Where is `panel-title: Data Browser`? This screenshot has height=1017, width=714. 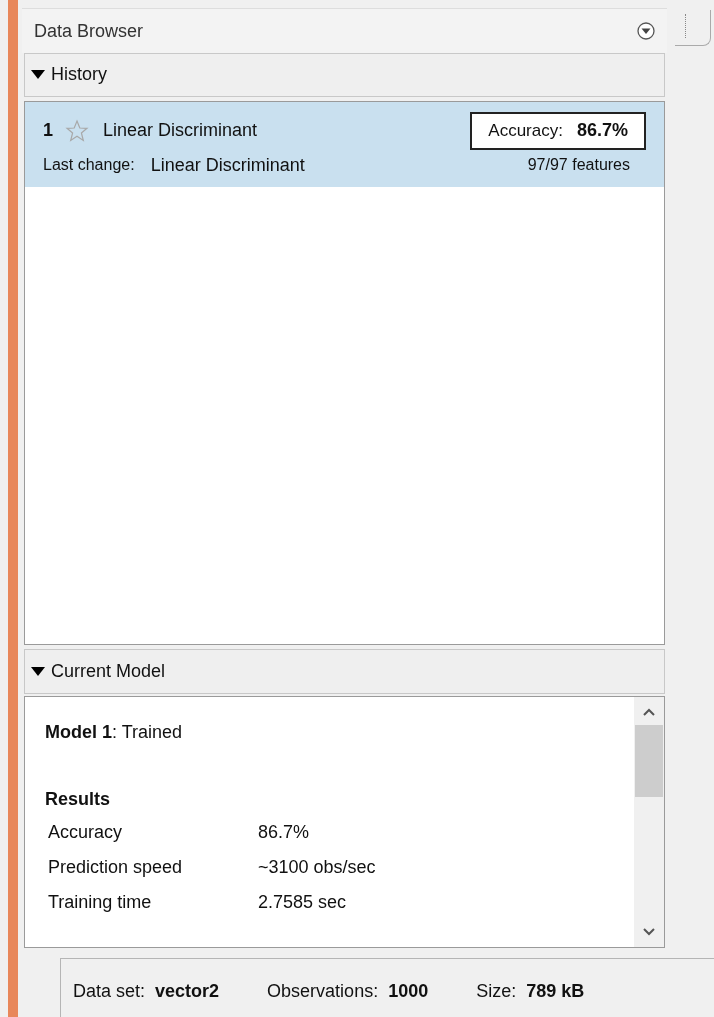 panel-title: Data Browser is located at coordinates (89, 31).